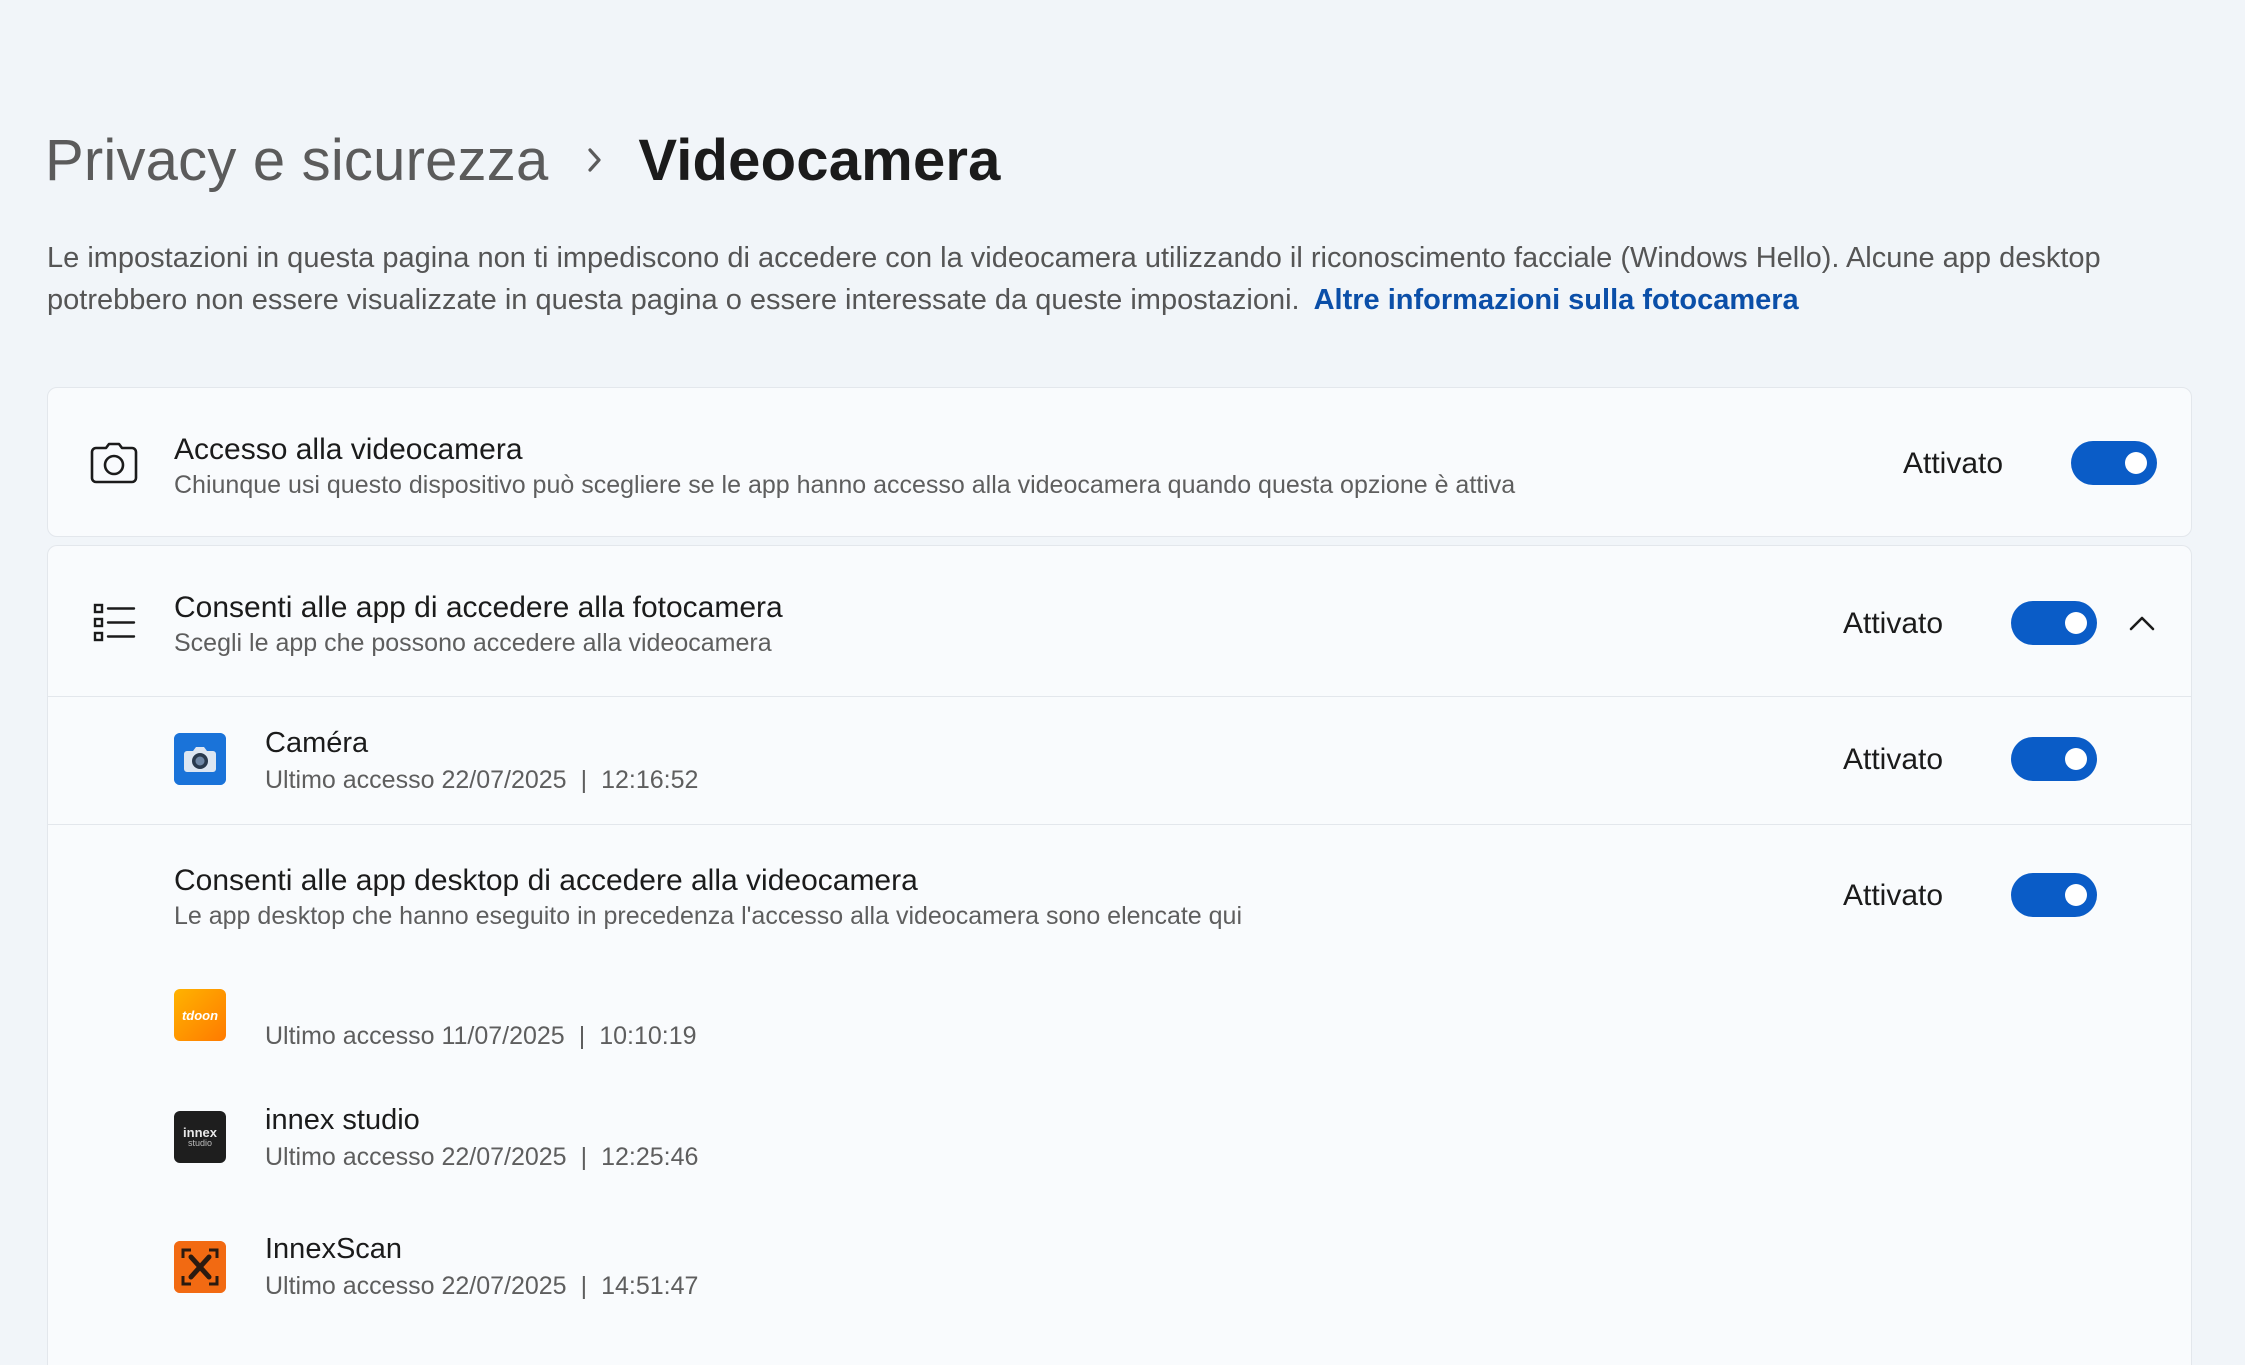  I want to click on innex-studio-app-icon: innex studio, so click(200, 1137).